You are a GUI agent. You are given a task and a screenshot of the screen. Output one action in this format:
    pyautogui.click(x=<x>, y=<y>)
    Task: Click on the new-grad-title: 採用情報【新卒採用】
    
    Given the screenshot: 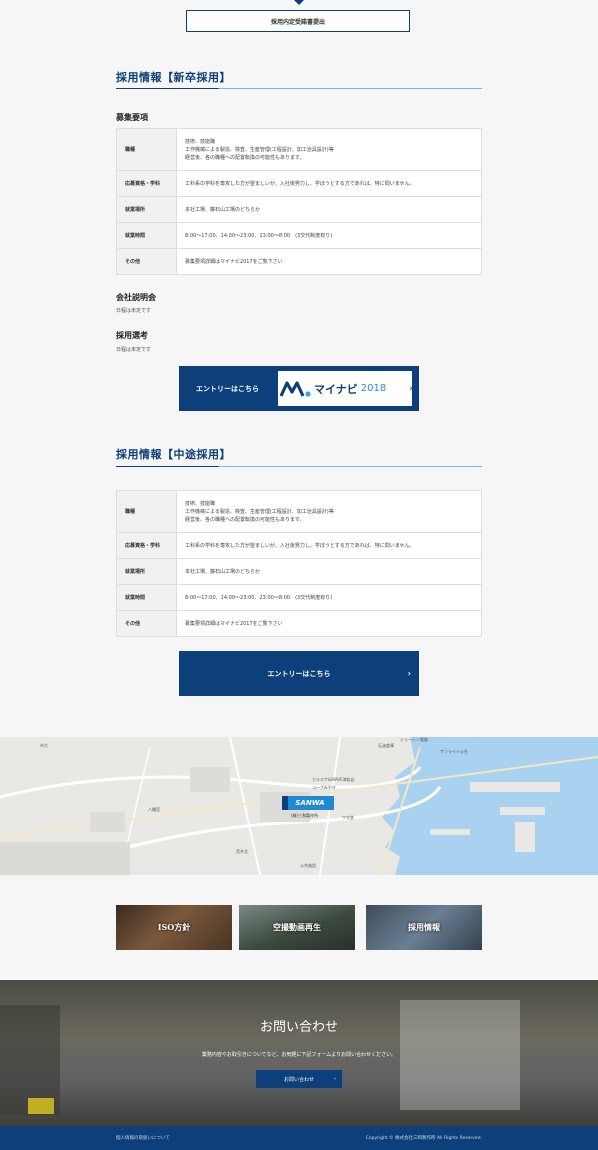 What is the action you would take?
    pyautogui.click(x=173, y=77)
    